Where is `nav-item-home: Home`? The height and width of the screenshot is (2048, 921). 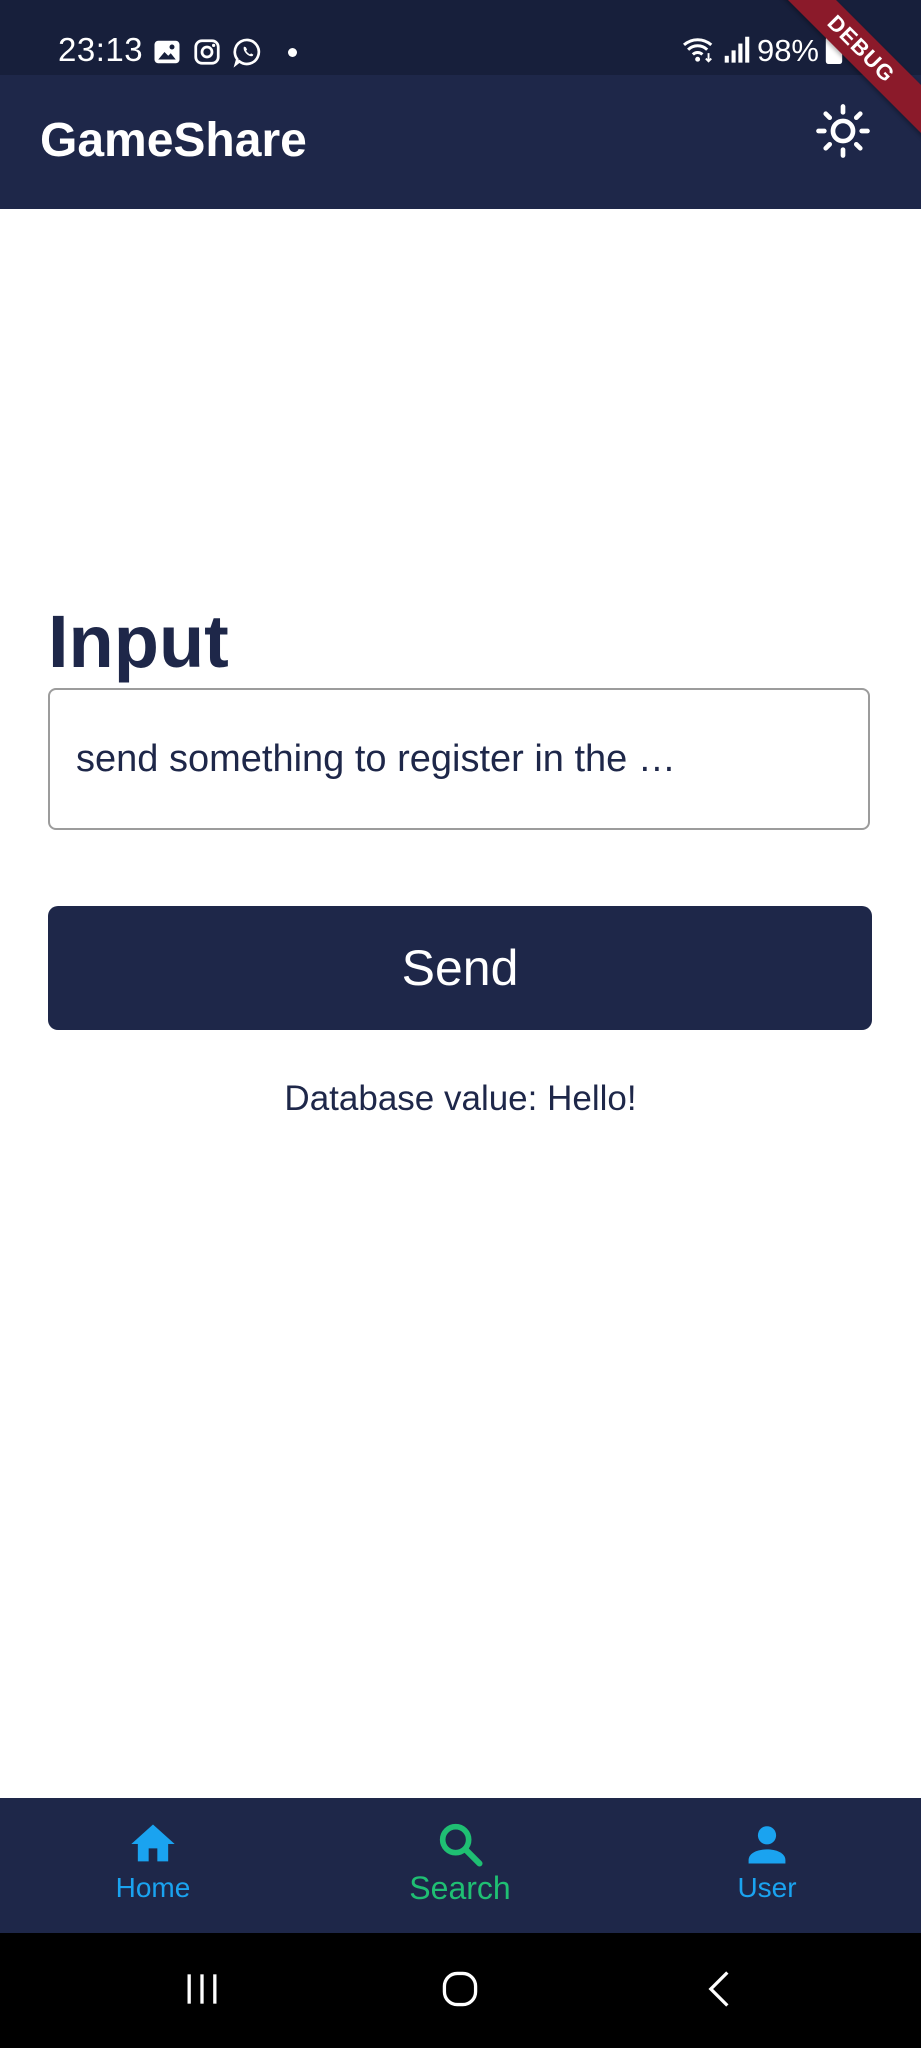 nav-item-home: Home is located at coordinates (153, 1862).